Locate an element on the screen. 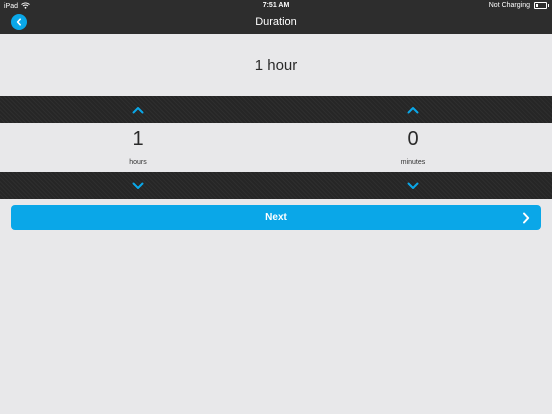 The image size is (552, 414). navigation-bar: Duration is located at coordinates (276, 23).